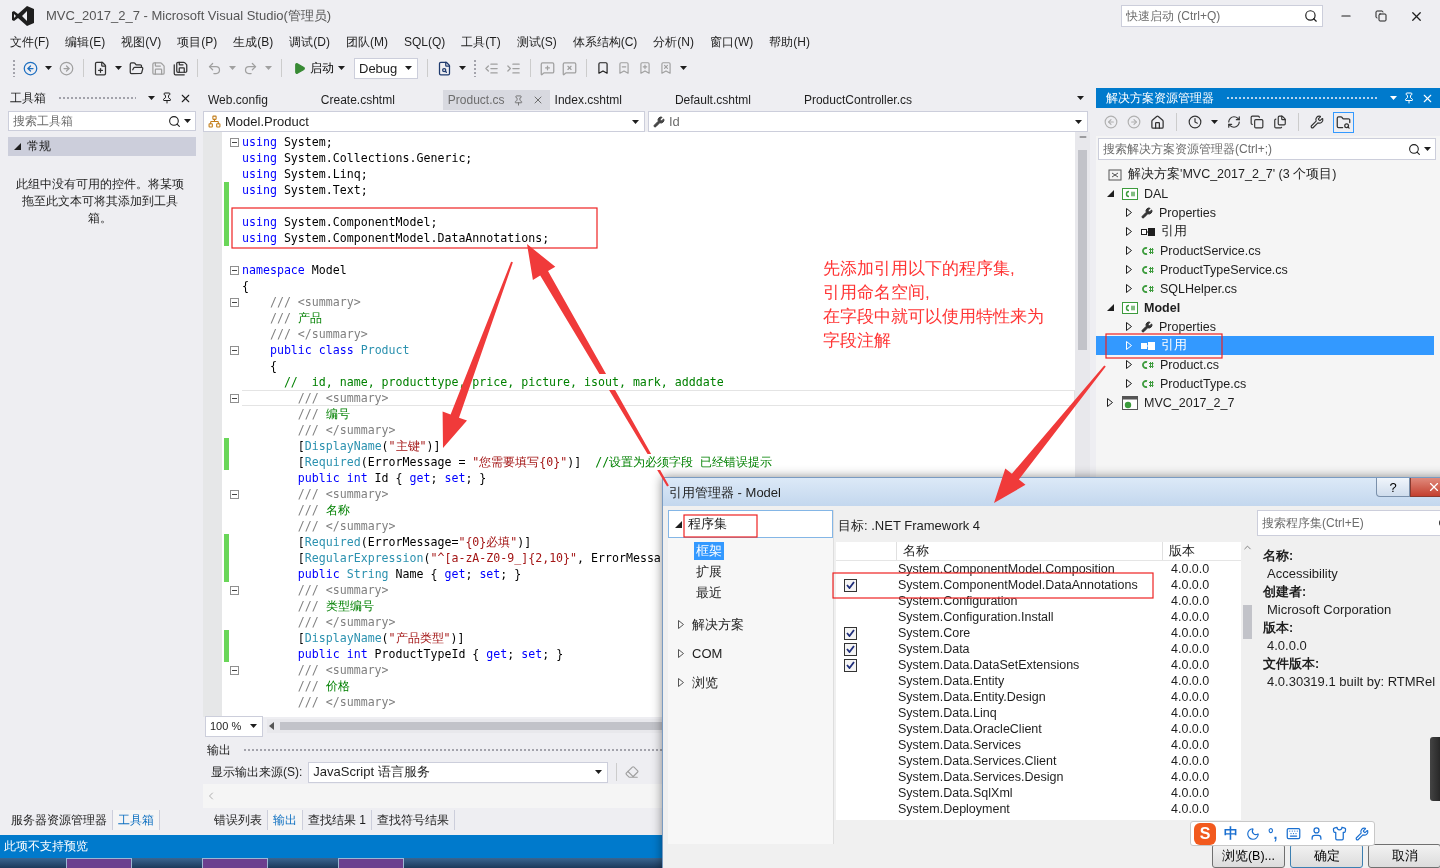 The image size is (1440, 868). Describe the element at coordinates (1285, 592) in the screenshot. I see `detail-label: 创建者:` at that location.